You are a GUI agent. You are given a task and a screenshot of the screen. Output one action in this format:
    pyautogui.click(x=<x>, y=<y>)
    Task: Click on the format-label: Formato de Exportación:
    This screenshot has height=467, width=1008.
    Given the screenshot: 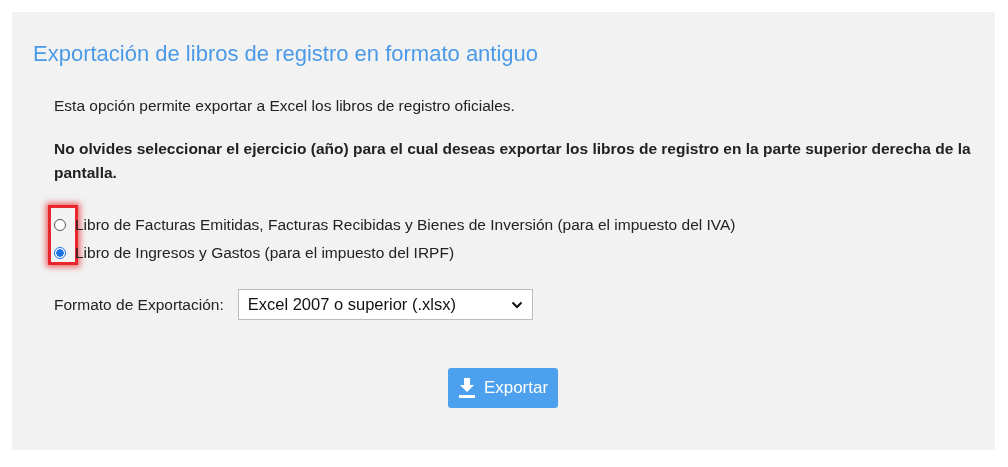 What is the action you would take?
    pyautogui.click(x=139, y=304)
    